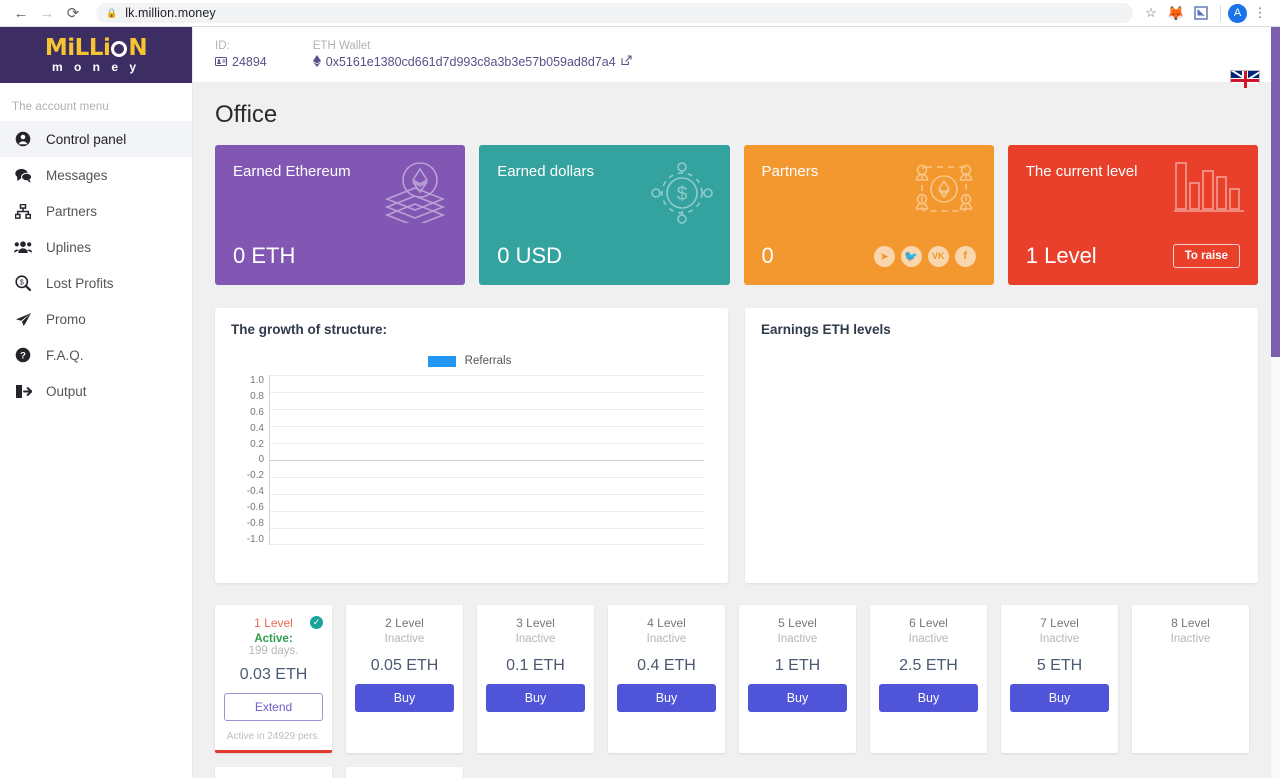 The image size is (1280, 778). I want to click on sidebar-item-lost-profits: $ Lost Profits, so click(96, 283).